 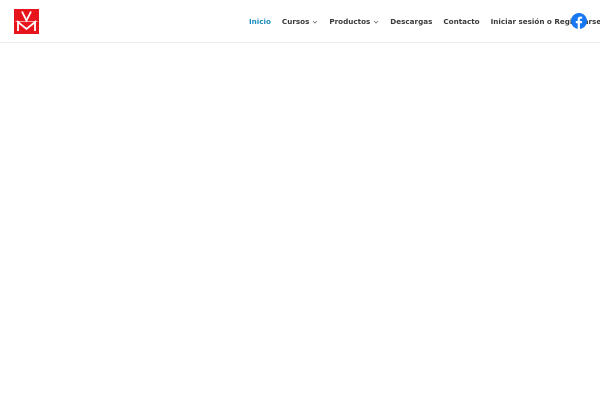 I want to click on facebook-link, so click(x=579, y=21).